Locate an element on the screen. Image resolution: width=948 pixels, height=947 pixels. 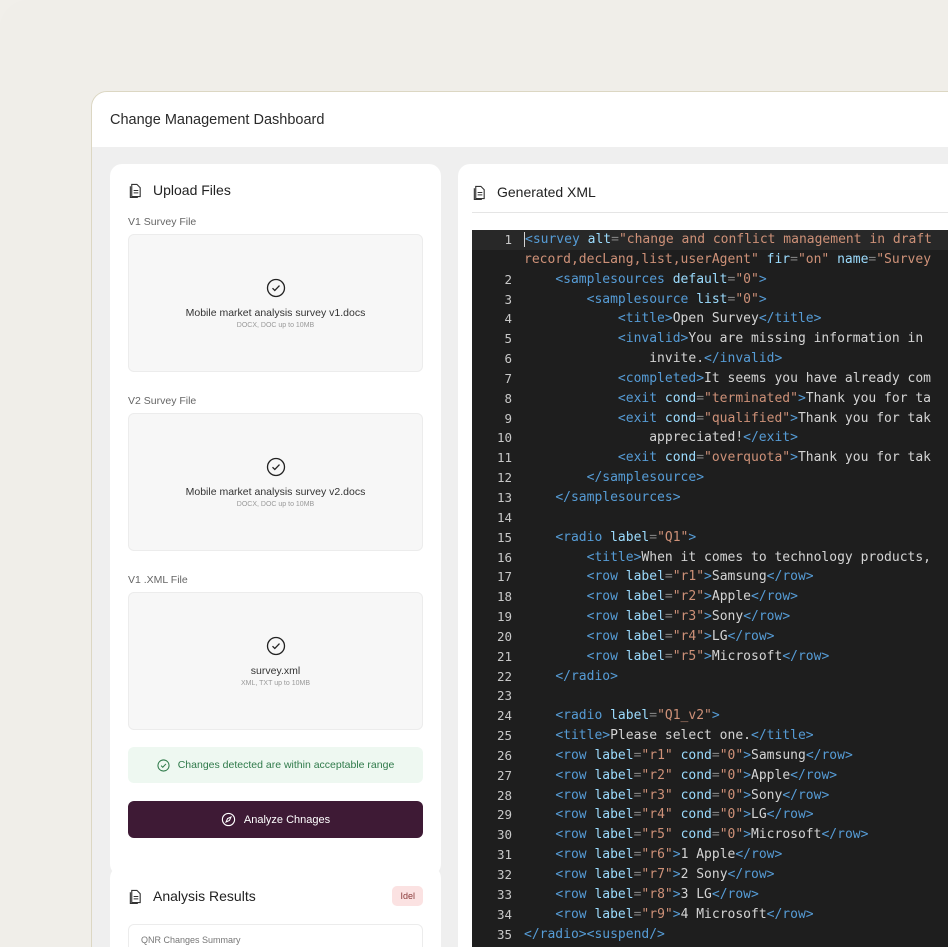
code-text: <row label="r5" cond="0">Microsoft</row> is located at coordinates (712, 835).